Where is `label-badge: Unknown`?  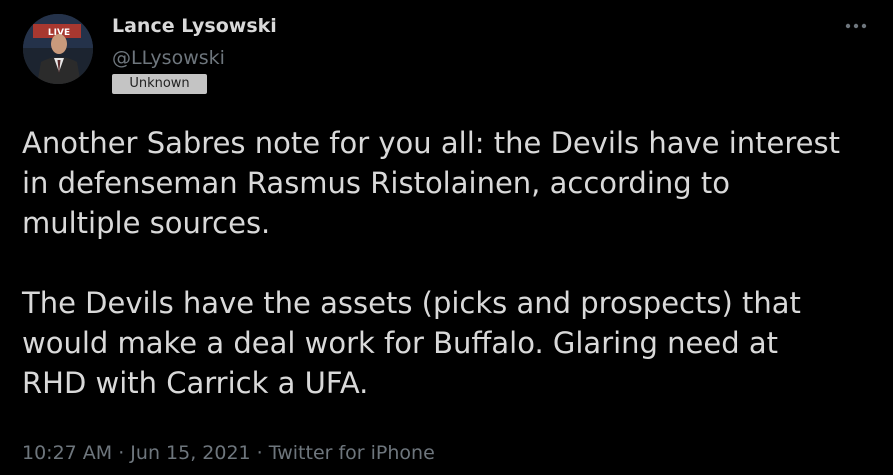 label-badge: Unknown is located at coordinates (159, 84).